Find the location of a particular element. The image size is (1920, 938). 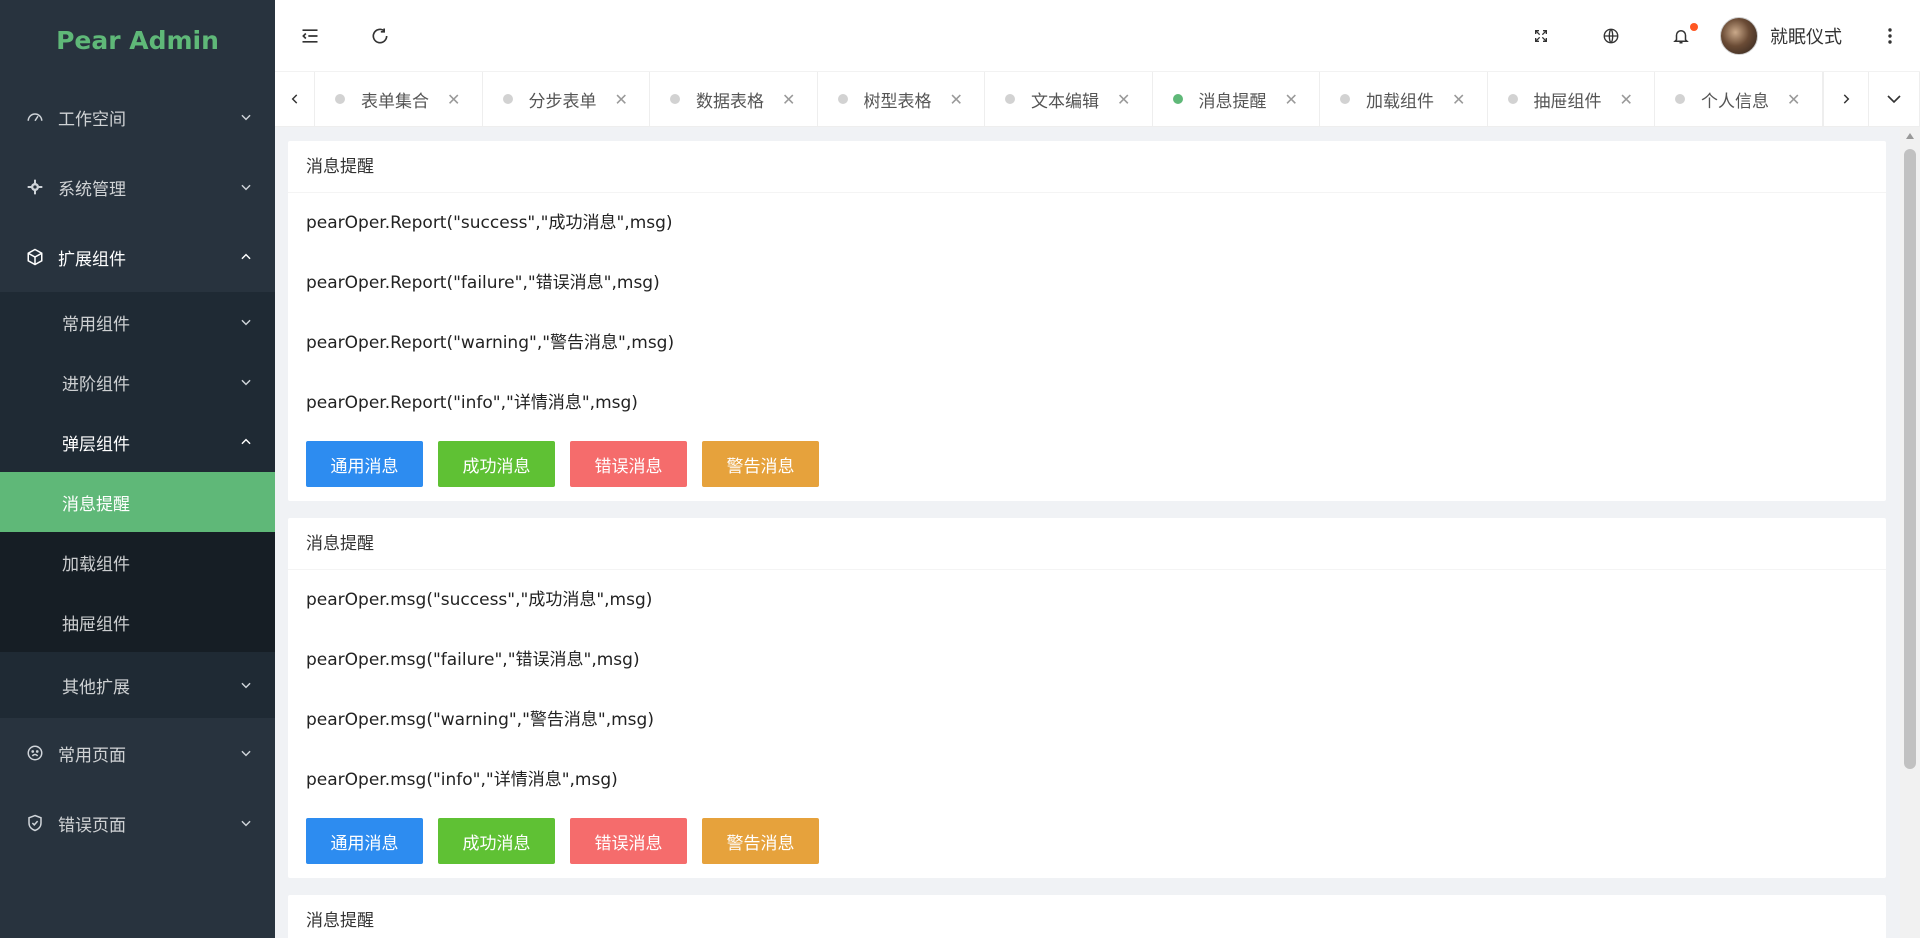

sidebar-item-extend: 扩展组件 is located at coordinates (137, 257).